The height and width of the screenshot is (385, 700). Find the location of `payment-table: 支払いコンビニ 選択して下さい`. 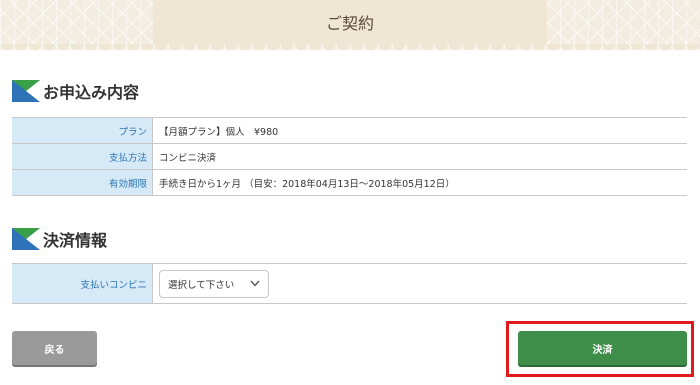

payment-table: 支払いコンビニ 選択して下さい is located at coordinates (349, 283).